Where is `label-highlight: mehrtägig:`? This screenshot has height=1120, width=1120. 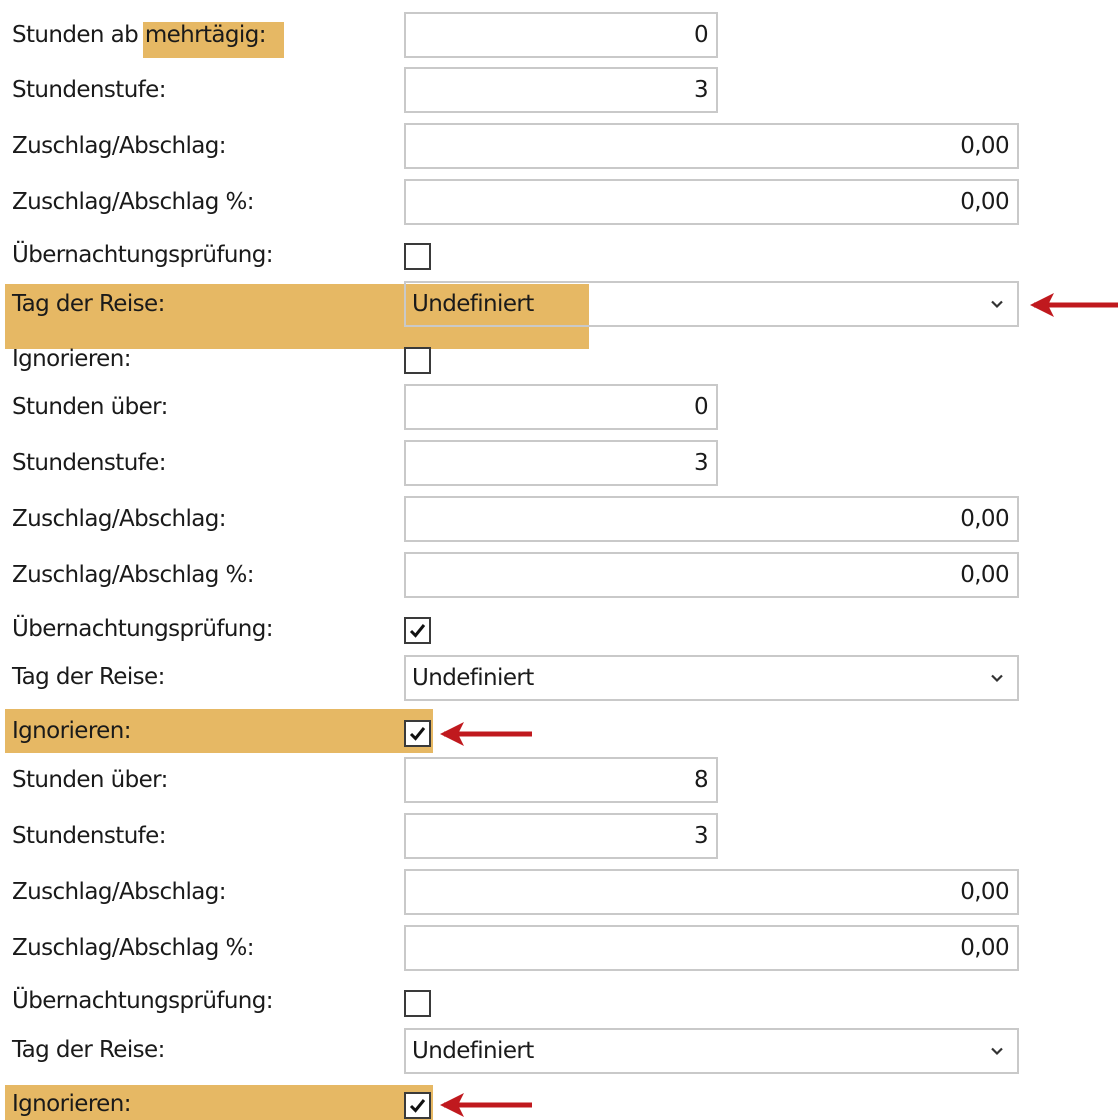 label-highlight: mehrtägig: is located at coordinates (205, 35).